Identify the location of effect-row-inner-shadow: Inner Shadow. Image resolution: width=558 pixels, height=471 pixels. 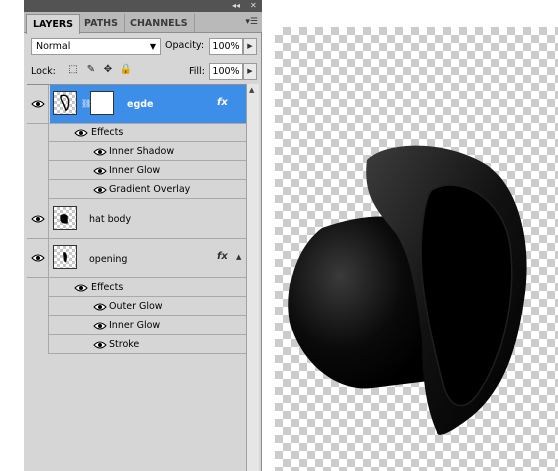
(147, 151).